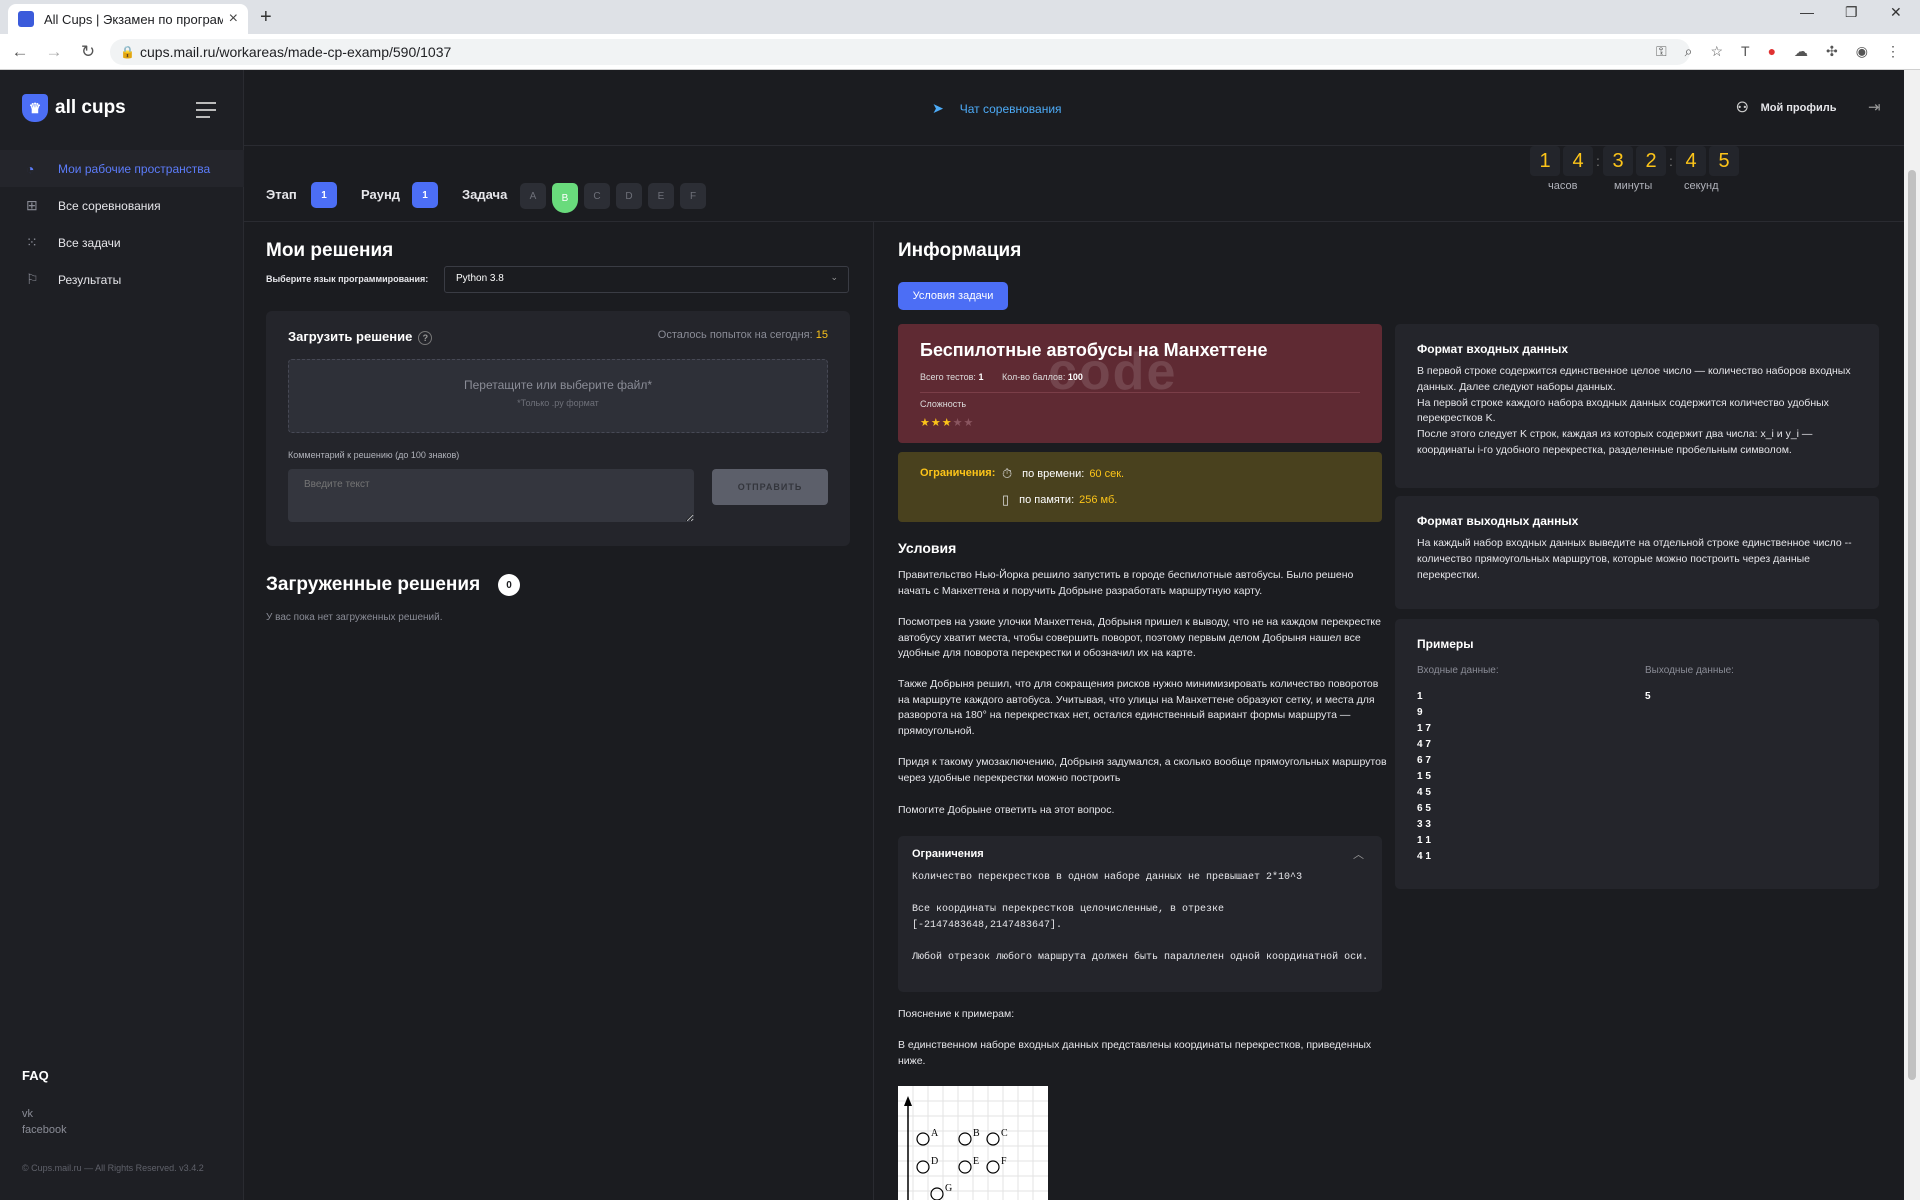 Image resolution: width=1920 pixels, height=1200 pixels. I want to click on sidebar-item-label: Все задачи, so click(89, 242).